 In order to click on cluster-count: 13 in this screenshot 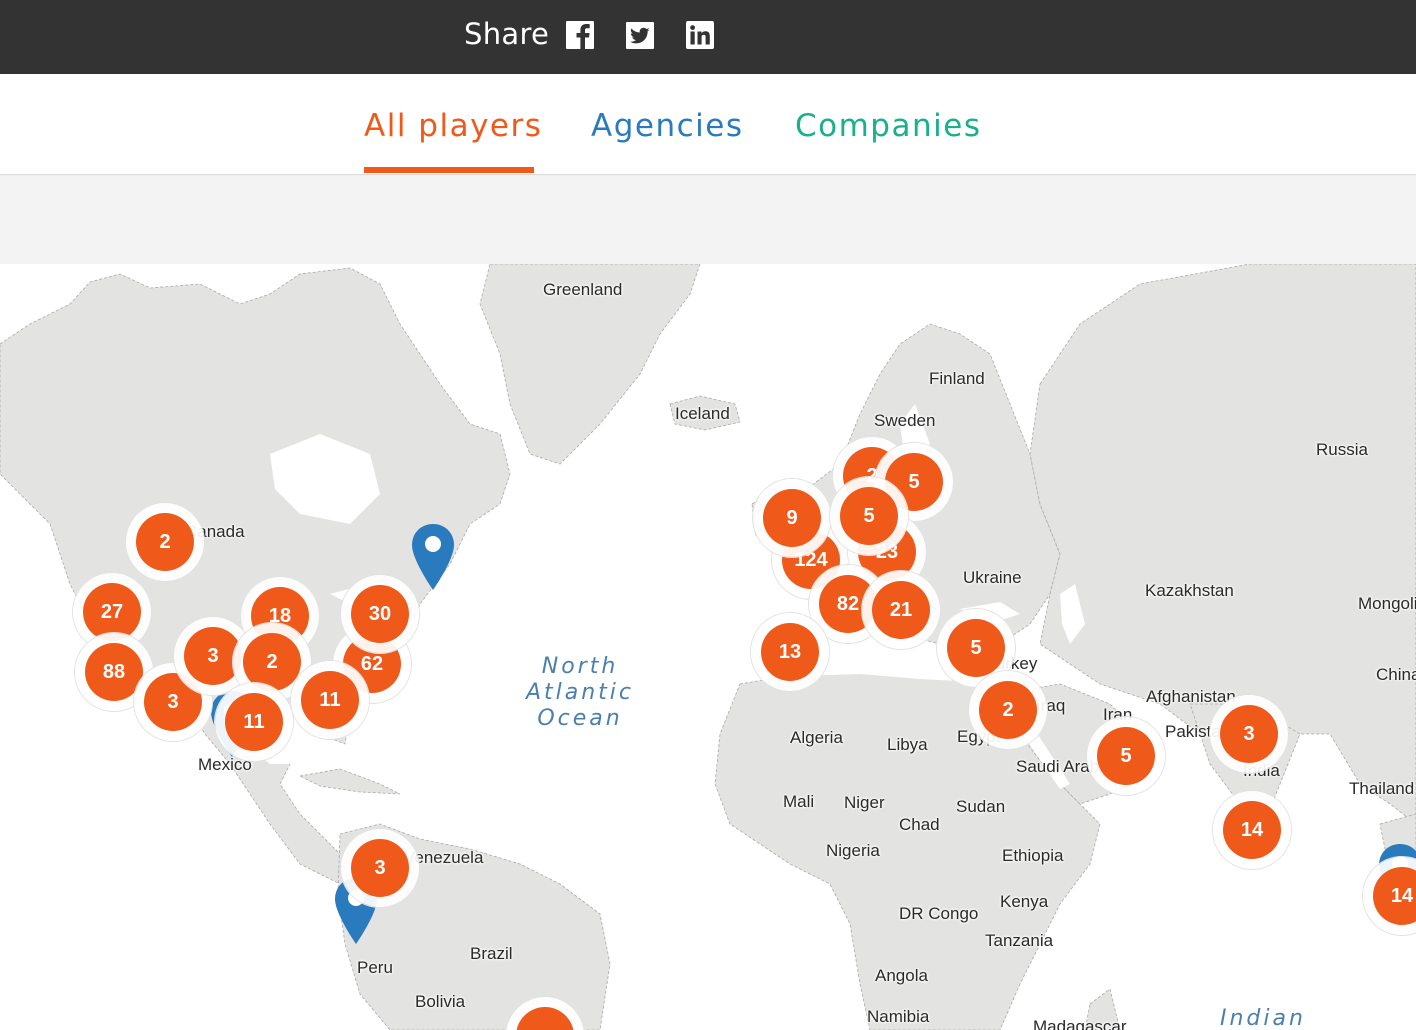, I will do `click(790, 652)`.